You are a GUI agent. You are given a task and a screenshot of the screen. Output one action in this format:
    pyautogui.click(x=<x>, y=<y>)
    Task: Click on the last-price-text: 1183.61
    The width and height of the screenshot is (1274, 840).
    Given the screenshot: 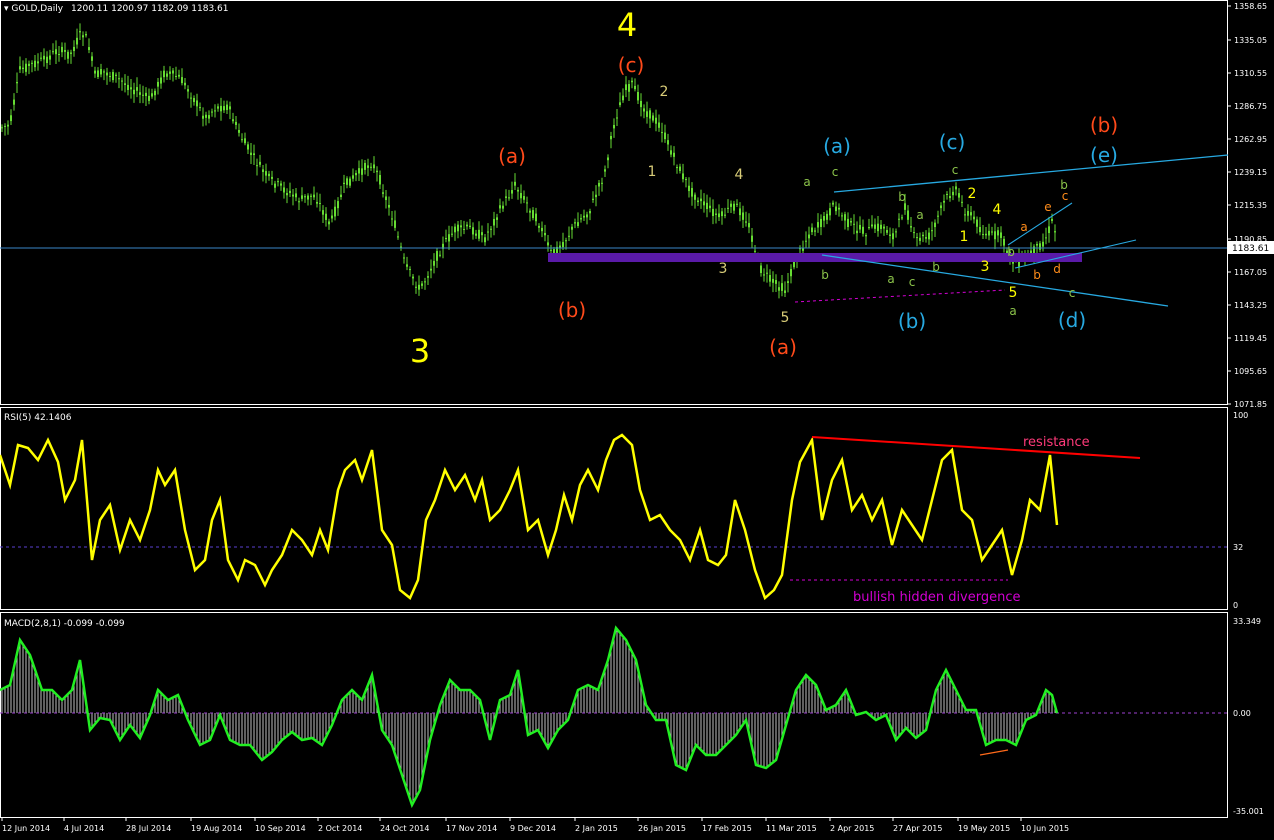 What is the action you would take?
    pyautogui.click(x=1250, y=249)
    